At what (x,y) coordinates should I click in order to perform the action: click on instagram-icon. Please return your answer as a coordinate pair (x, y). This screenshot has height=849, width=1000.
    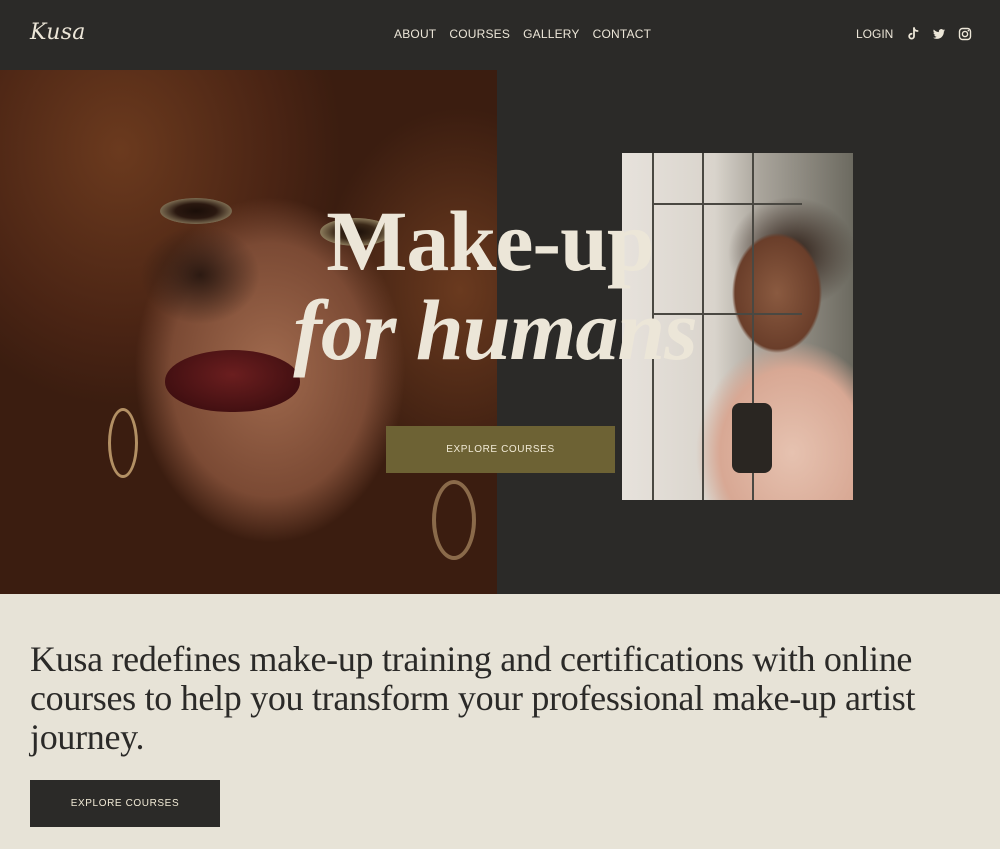
    Looking at the image, I should click on (965, 34).